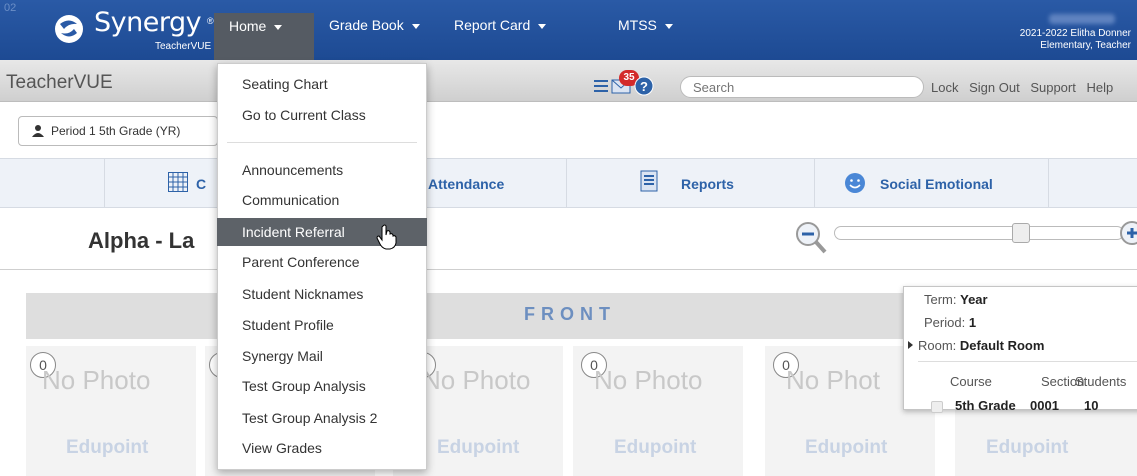 The height and width of the screenshot is (476, 1137). I want to click on course-value: 5th Grade, so click(985, 405).